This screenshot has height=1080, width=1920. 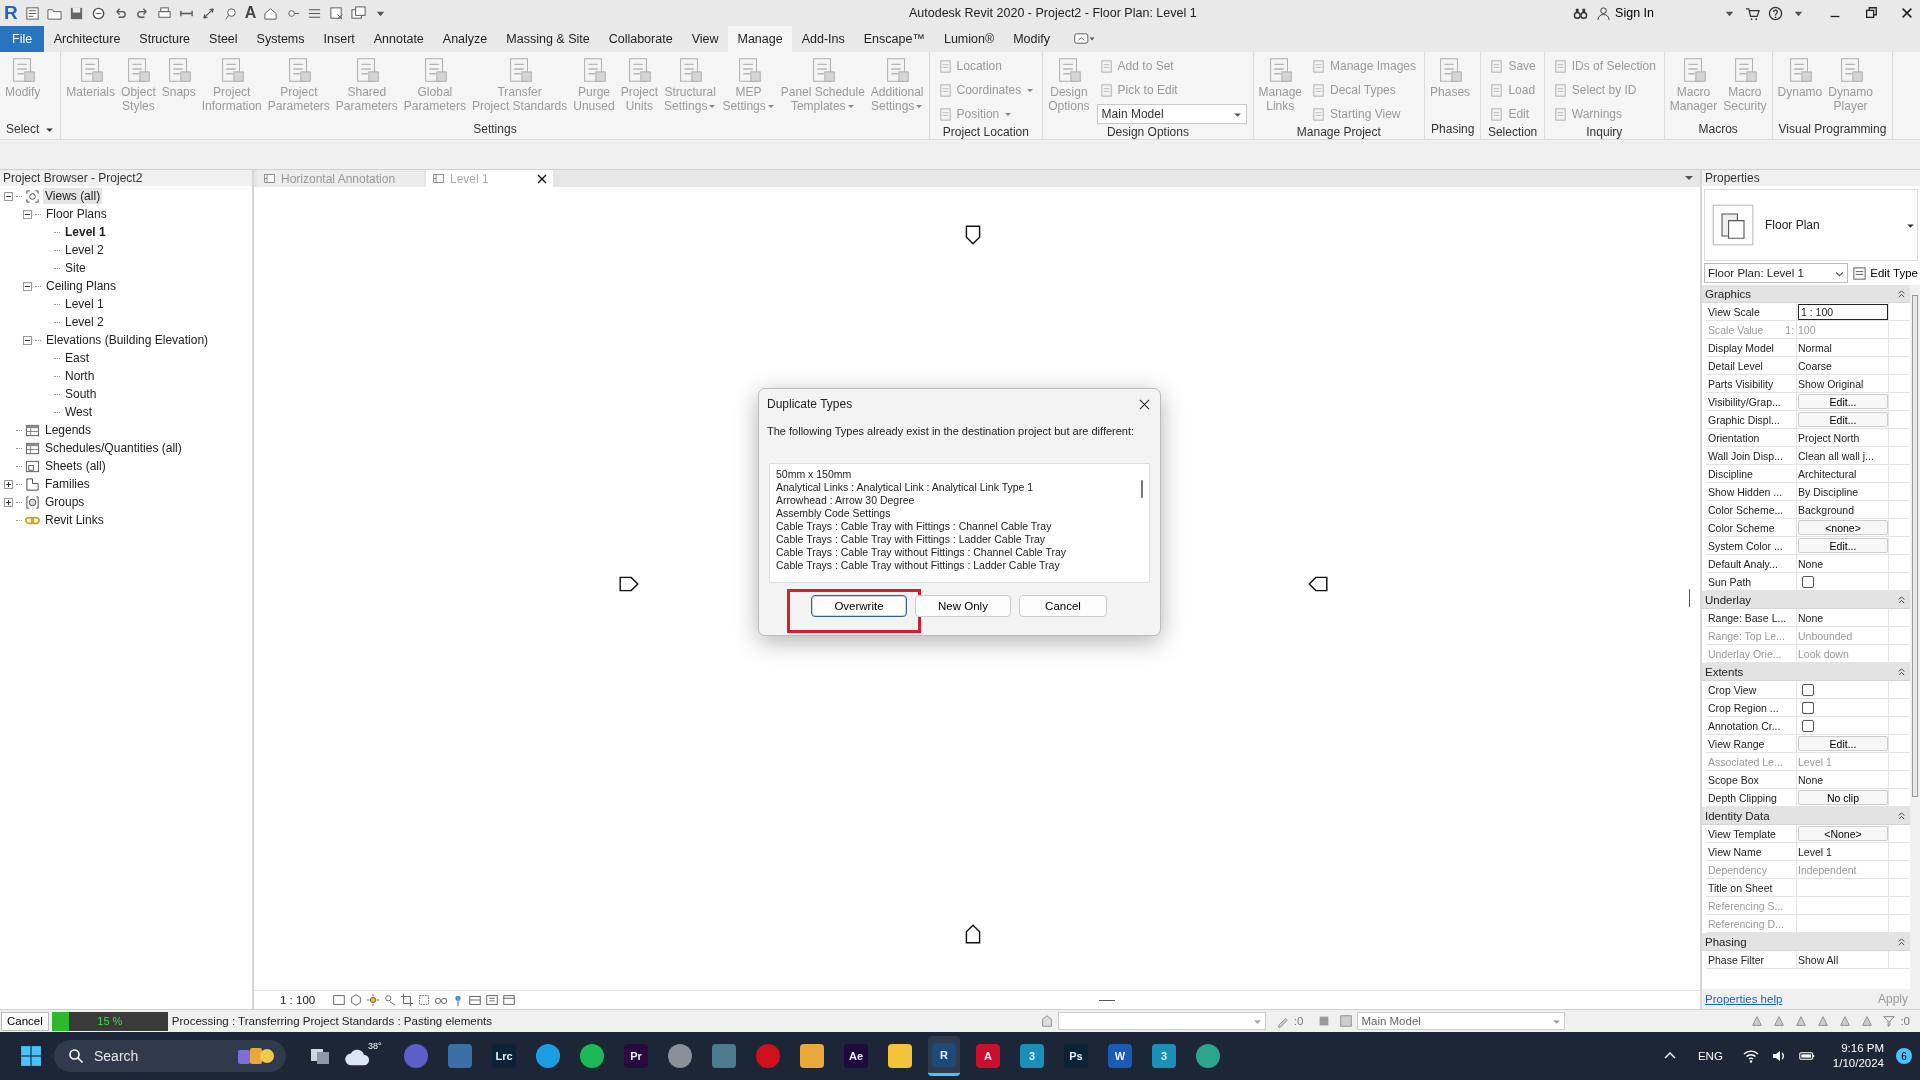 I want to click on list-item: Cable Trays : Cable Tray with Fittings : Ladder Cable Tray, so click(x=955, y=539).